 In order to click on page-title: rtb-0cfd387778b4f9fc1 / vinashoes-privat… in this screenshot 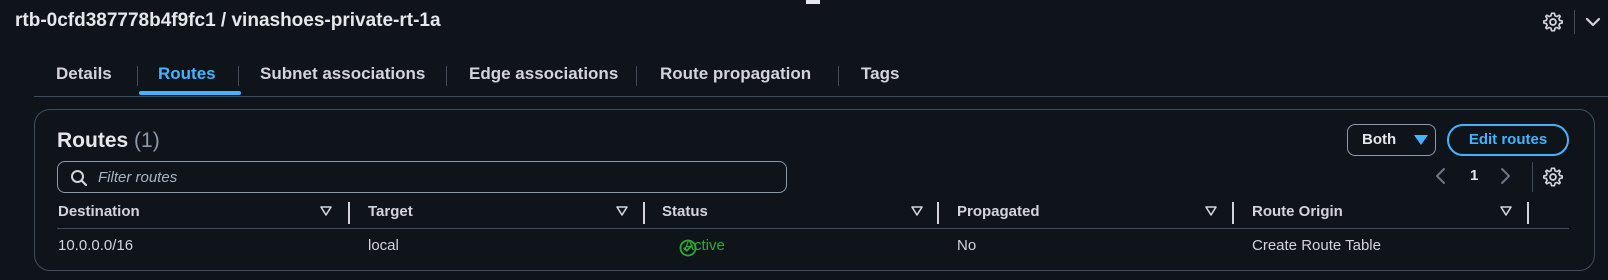, I will do `click(228, 20)`.